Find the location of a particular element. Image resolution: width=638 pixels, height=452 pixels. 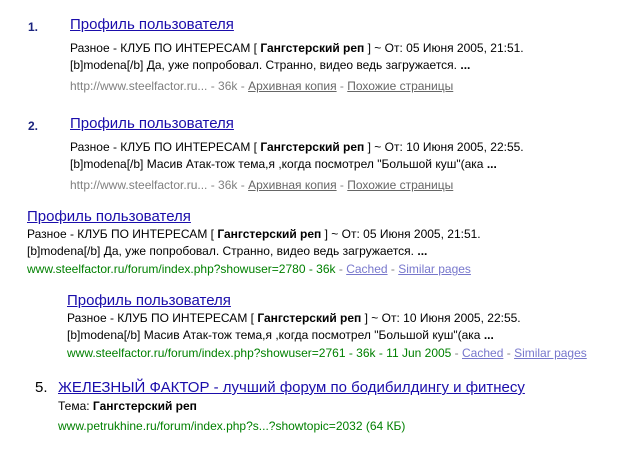

result-snippet: Тема: Гангстерский реп is located at coordinates (127, 406).